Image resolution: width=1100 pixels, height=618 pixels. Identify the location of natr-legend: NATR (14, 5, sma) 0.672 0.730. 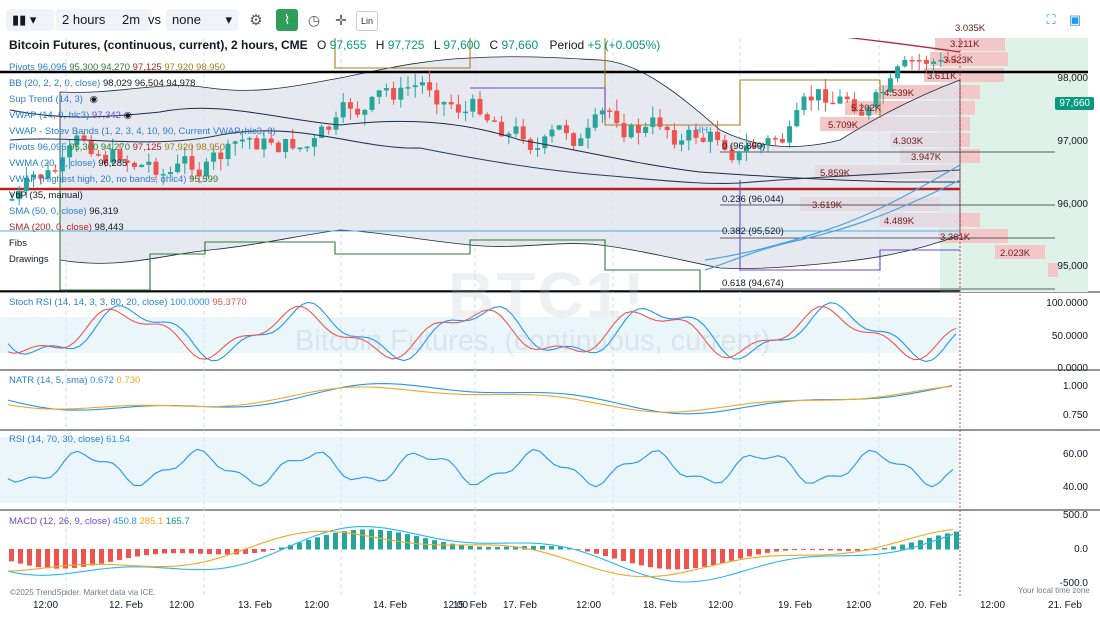
(74, 380).